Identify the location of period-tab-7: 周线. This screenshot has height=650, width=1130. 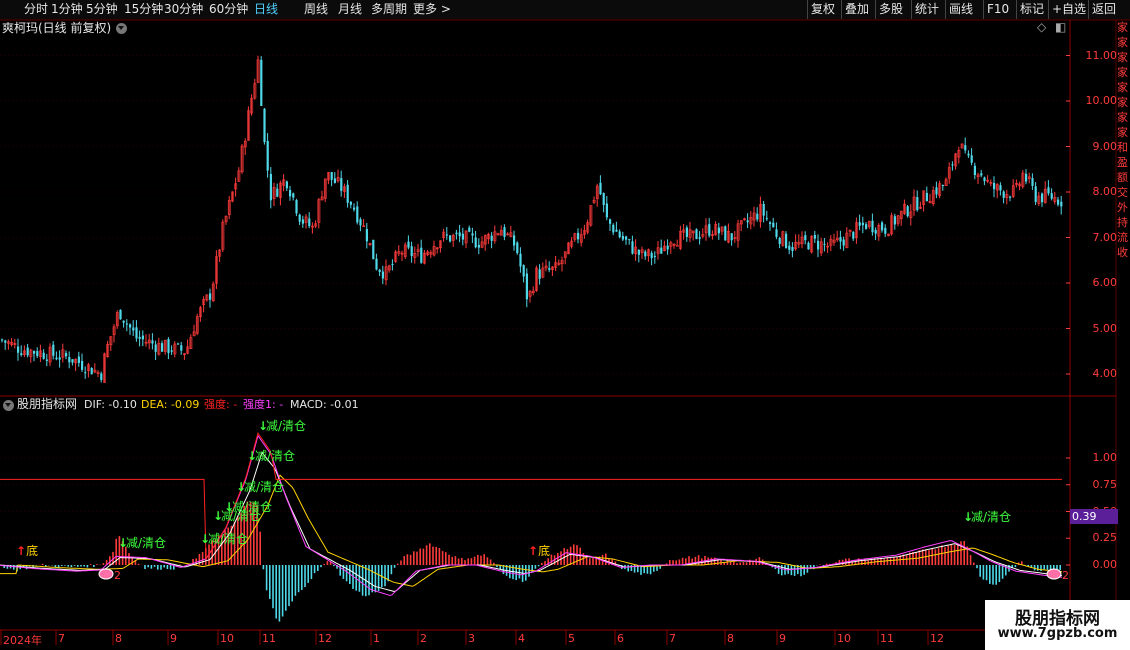
(316, 9).